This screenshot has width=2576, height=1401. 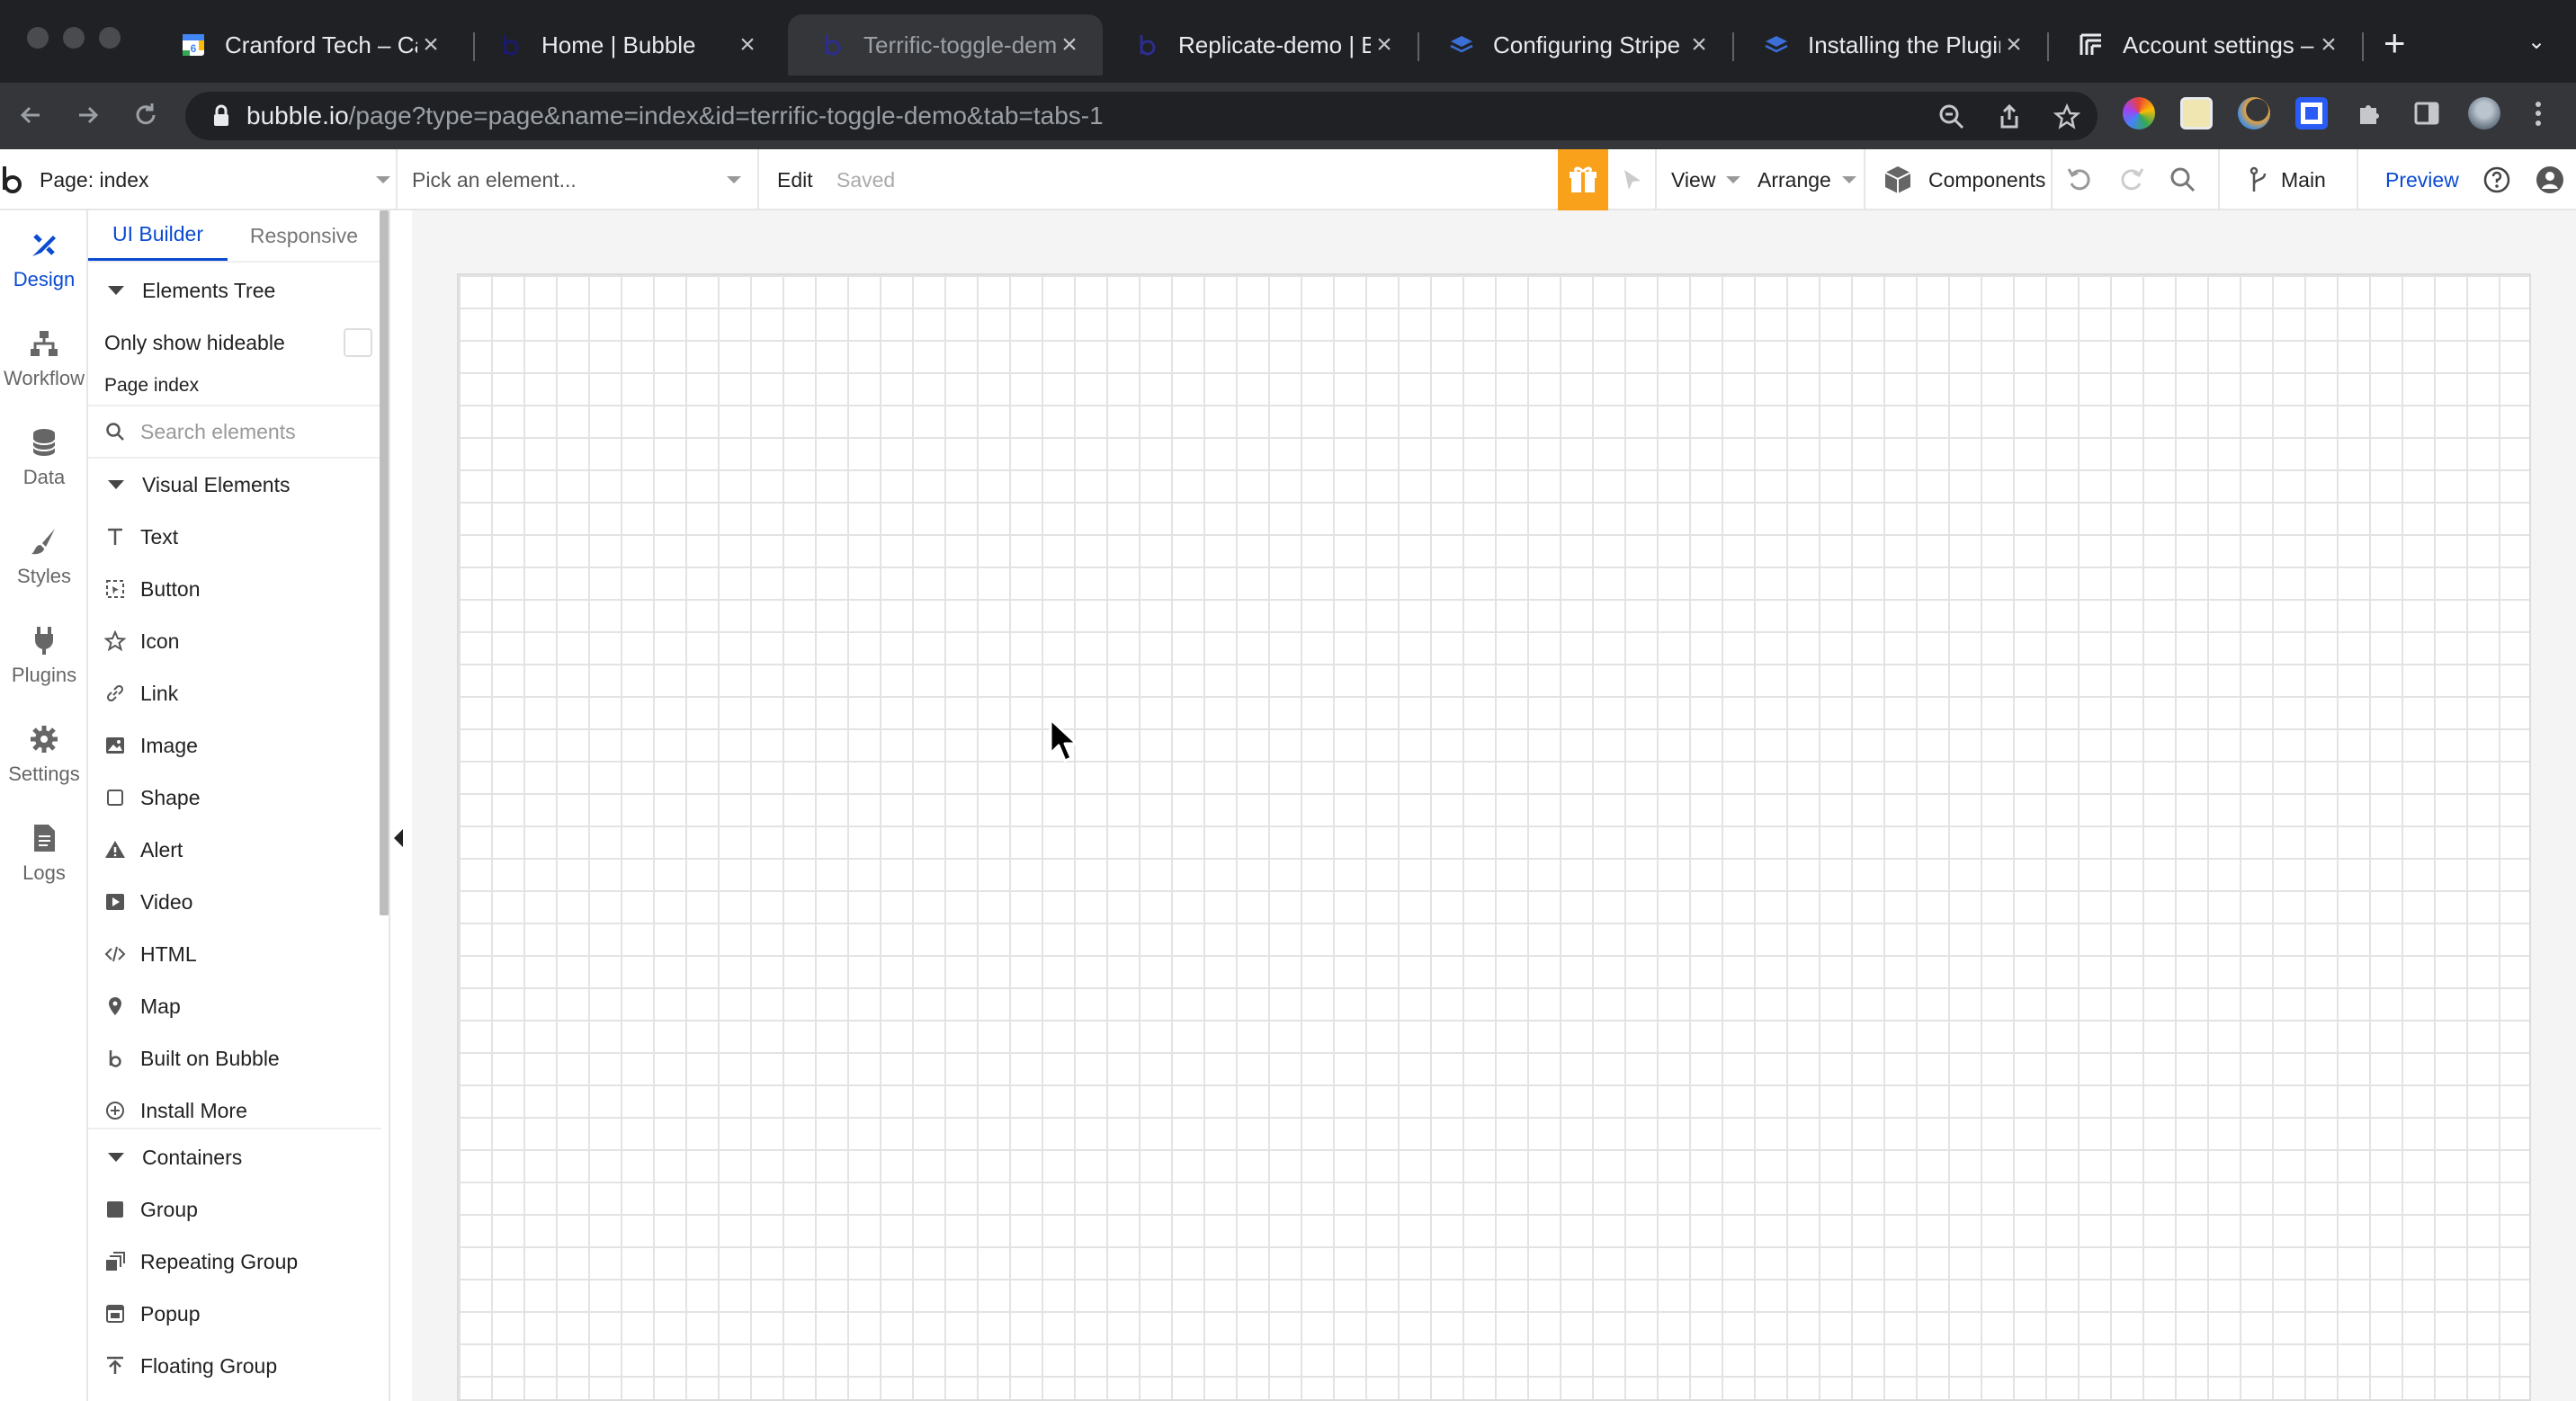 I want to click on database-icon, so click(x=44, y=442).